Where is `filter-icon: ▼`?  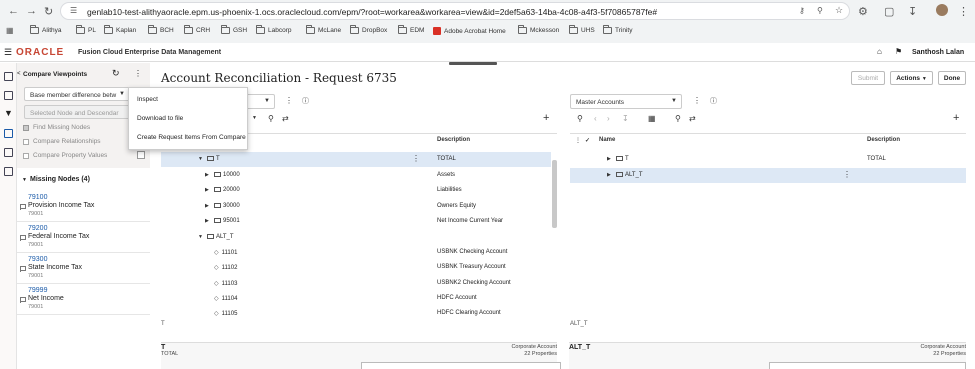 filter-icon: ▼ is located at coordinates (8, 113).